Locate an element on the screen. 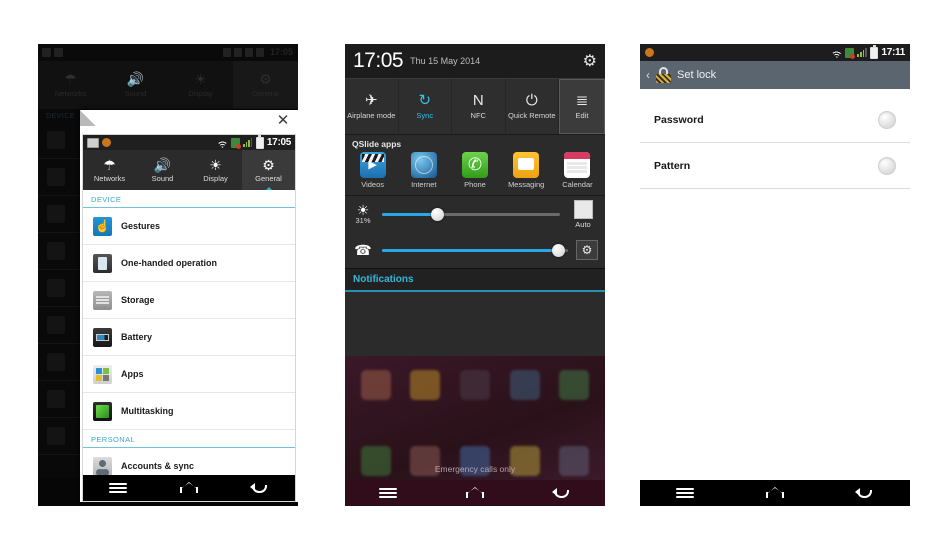  settings-row-one-handed-operation: One-handed operation is located at coordinates (189, 263).